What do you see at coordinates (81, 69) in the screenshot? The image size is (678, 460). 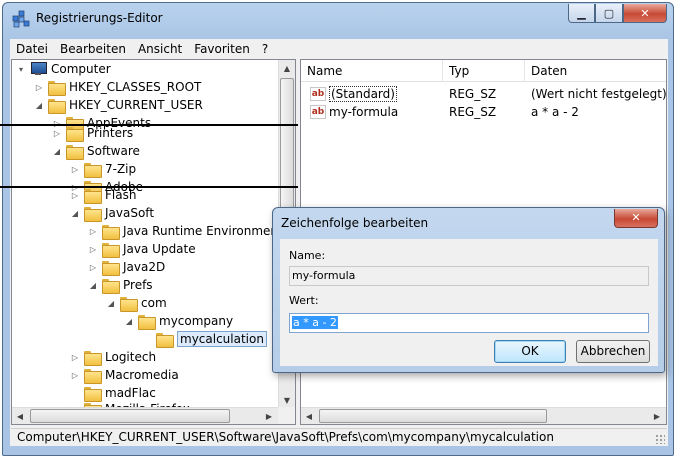 I see `tree-item-label: Computer` at bounding box center [81, 69].